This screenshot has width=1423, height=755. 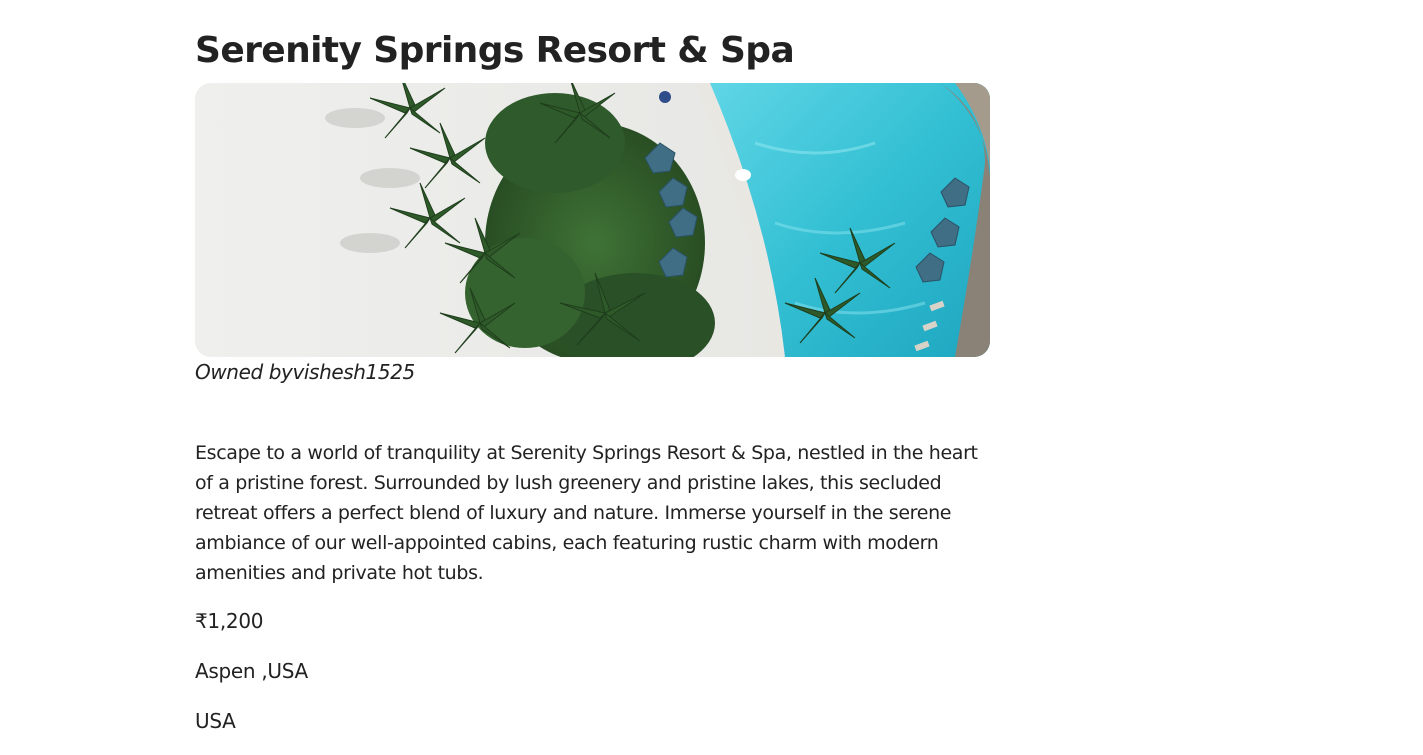 I want to click on owner-line: Owned byvishesh1525, so click(x=305, y=372).